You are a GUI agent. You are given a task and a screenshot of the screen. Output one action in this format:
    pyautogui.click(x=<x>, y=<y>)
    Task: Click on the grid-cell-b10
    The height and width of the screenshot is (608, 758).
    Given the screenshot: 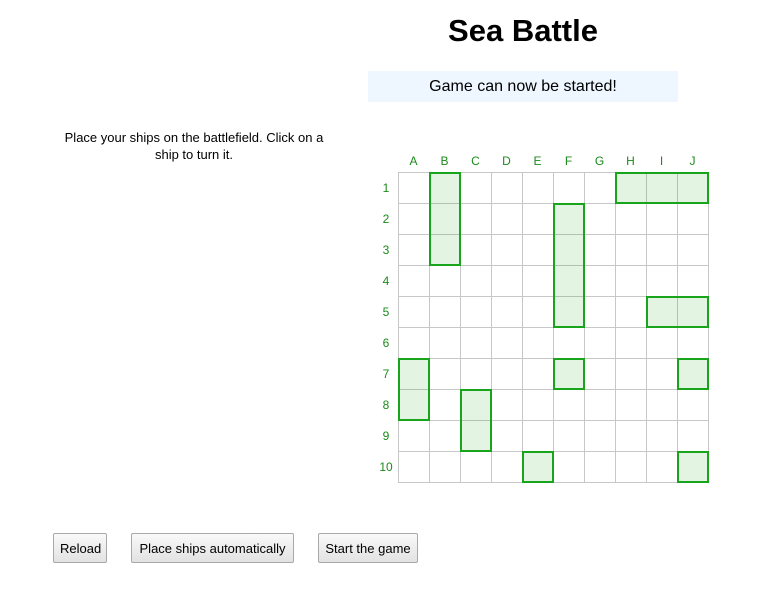 What is the action you would take?
    pyautogui.click(x=445, y=467)
    